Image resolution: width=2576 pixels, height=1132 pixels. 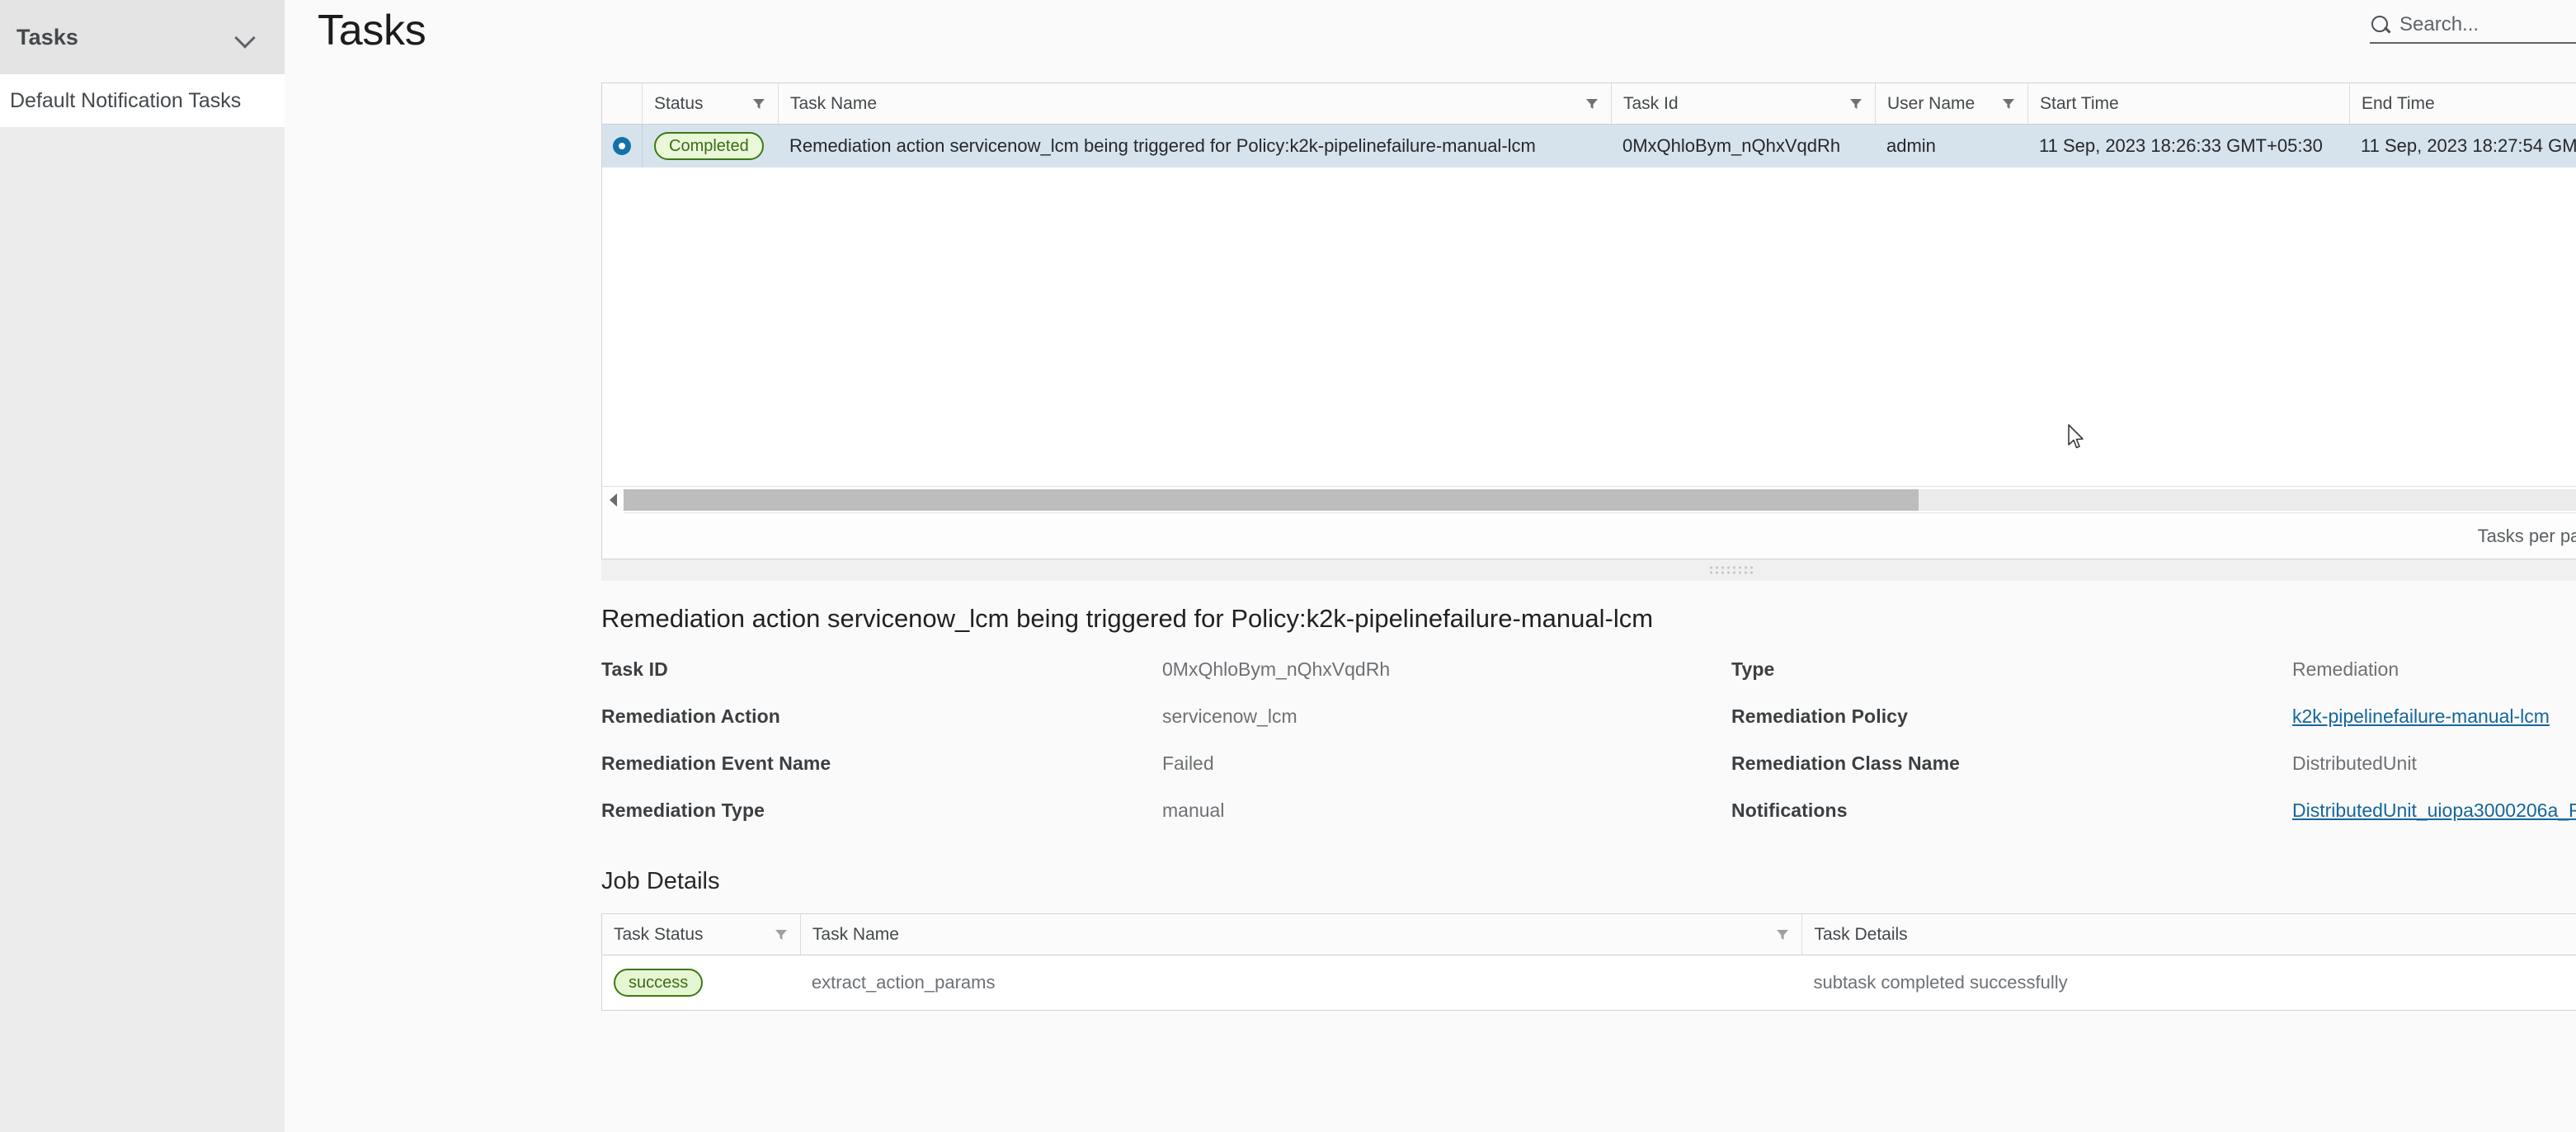 I want to click on detail-label-notifications: Notifications, so click(x=1789, y=810).